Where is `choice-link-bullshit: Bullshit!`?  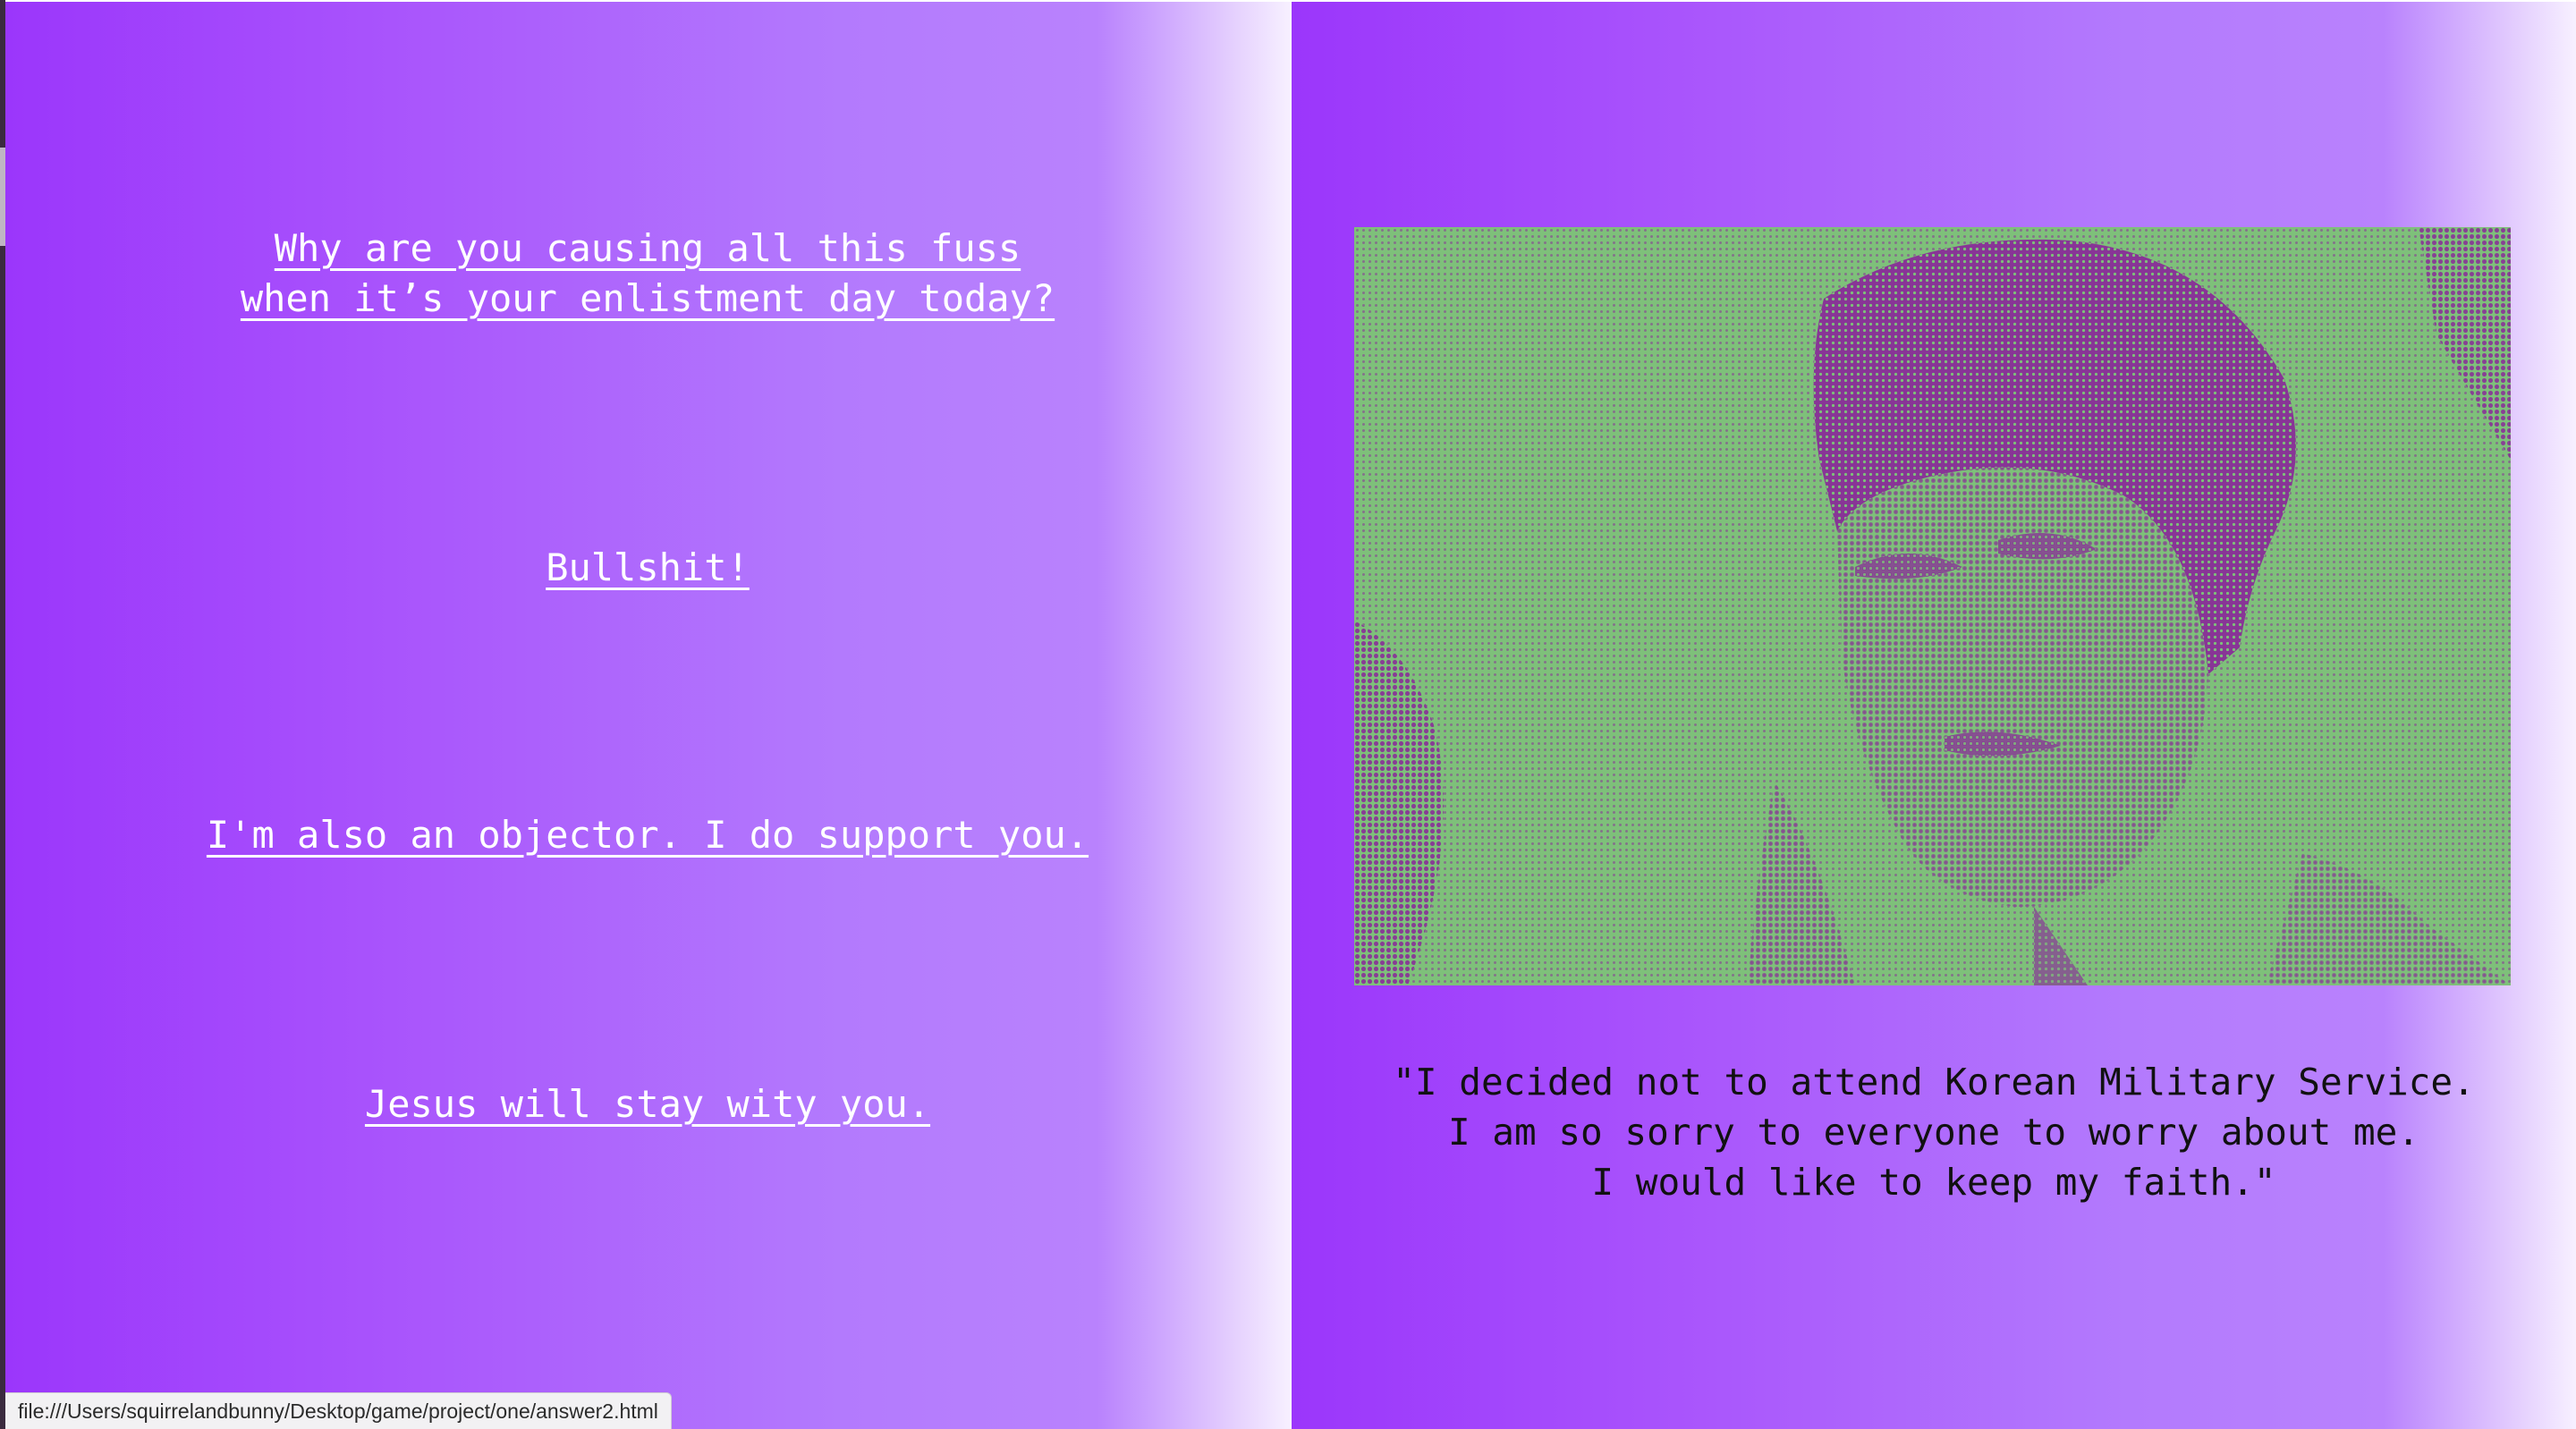 choice-link-bullshit: Bullshit! is located at coordinates (647, 568).